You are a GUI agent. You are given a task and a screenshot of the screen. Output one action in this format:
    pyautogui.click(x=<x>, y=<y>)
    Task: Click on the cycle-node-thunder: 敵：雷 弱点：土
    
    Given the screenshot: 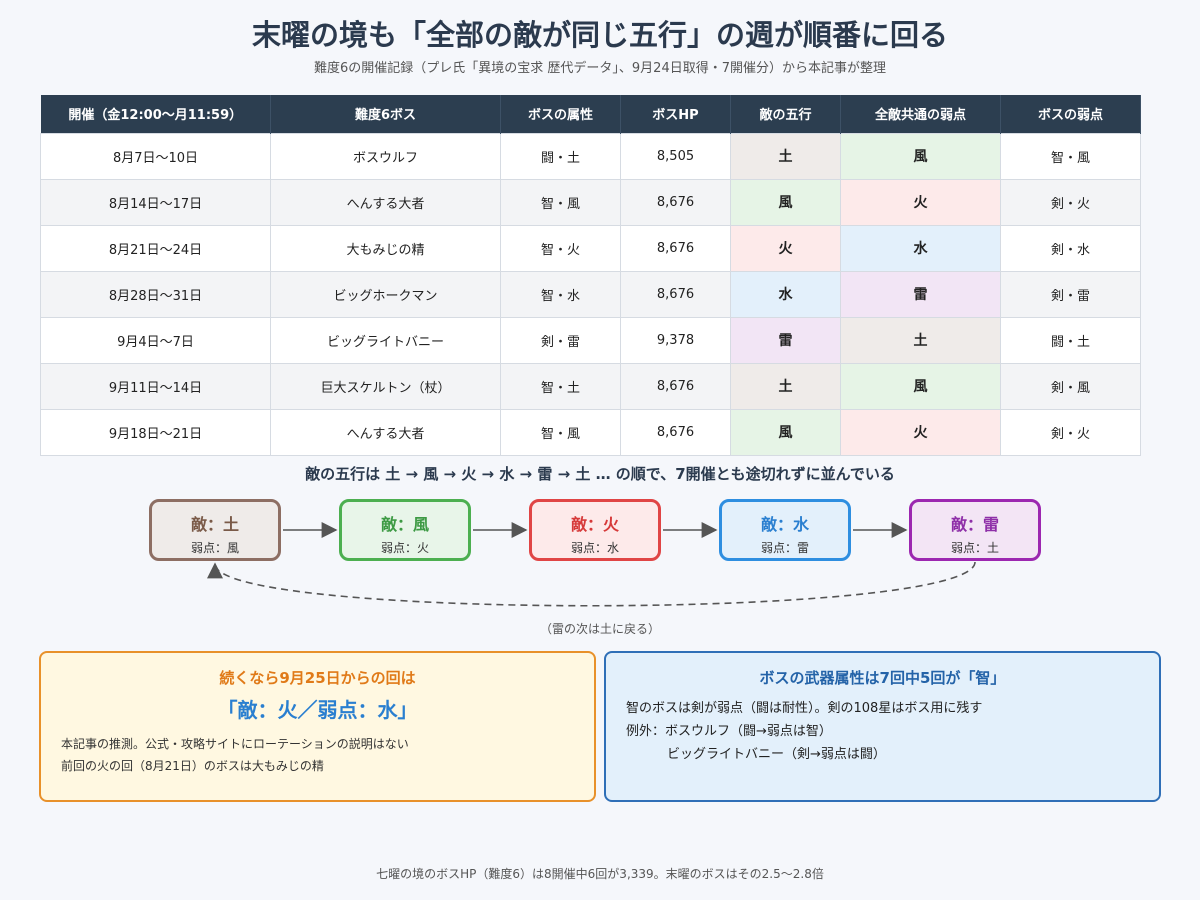 What is the action you would take?
    pyautogui.click(x=975, y=530)
    